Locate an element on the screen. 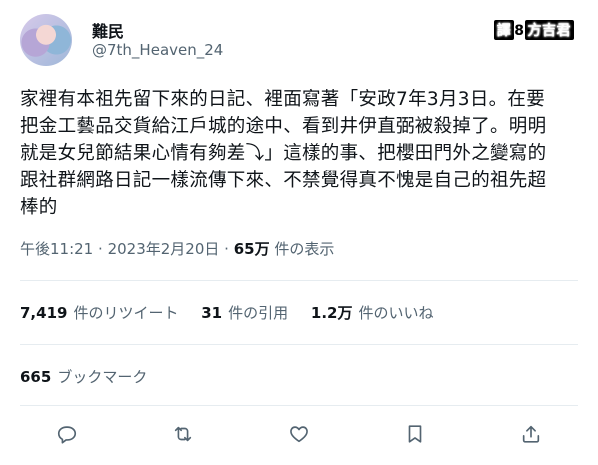 This screenshot has height=465, width=598. like-button is located at coordinates (299, 436).